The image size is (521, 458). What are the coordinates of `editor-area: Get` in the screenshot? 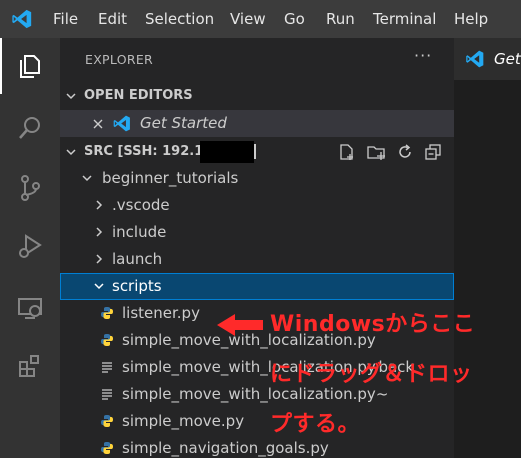 It's located at (487, 248).